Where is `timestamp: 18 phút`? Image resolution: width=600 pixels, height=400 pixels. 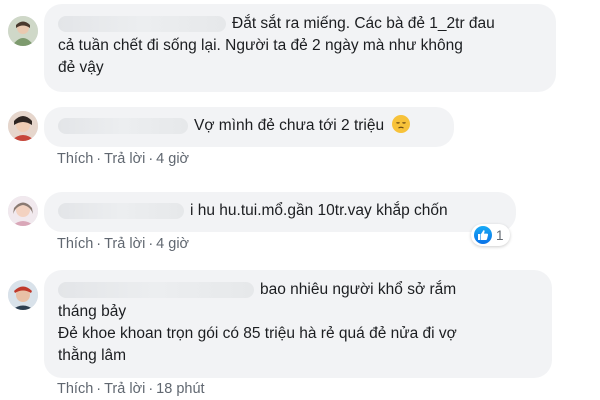
timestamp: 18 phút is located at coordinates (180, 389).